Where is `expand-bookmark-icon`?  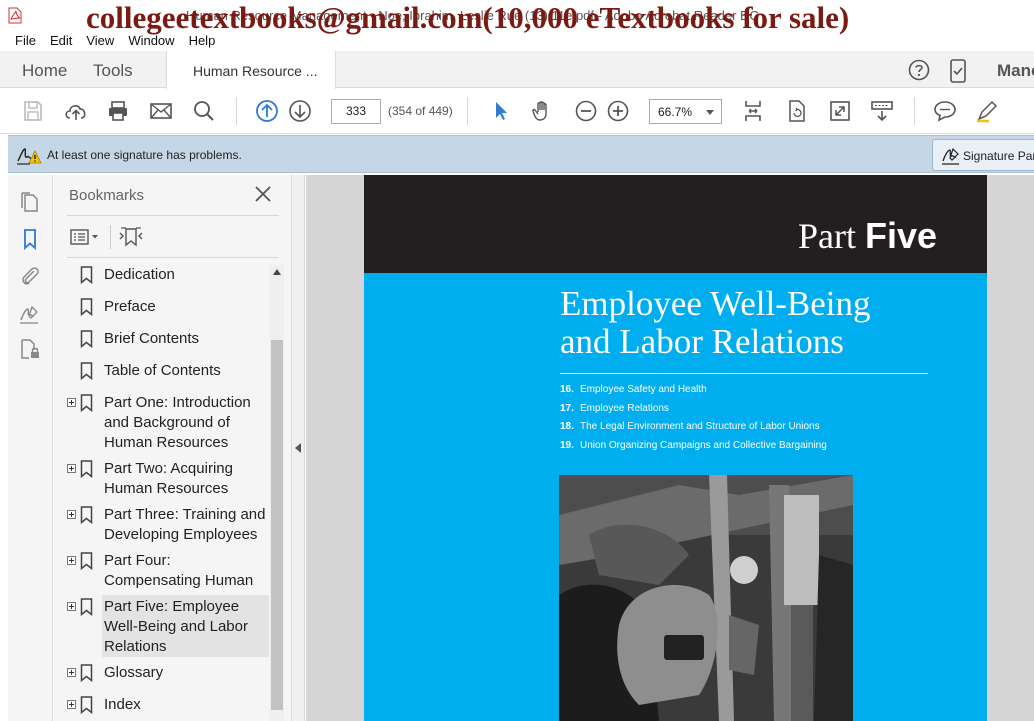
expand-bookmark-icon is located at coordinates (131, 237).